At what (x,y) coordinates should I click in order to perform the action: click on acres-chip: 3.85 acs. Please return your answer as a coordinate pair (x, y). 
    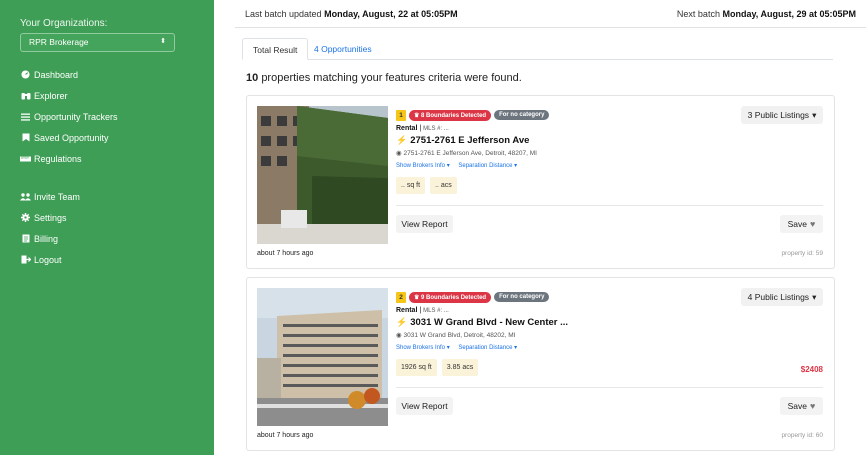
    Looking at the image, I should click on (460, 367).